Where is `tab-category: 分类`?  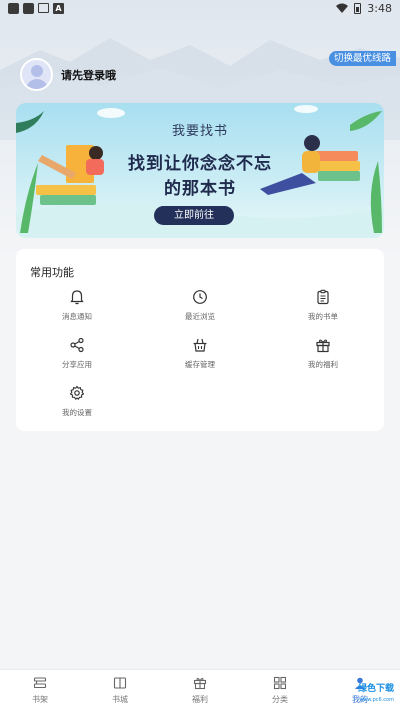 tab-category: 分类 is located at coordinates (280, 690).